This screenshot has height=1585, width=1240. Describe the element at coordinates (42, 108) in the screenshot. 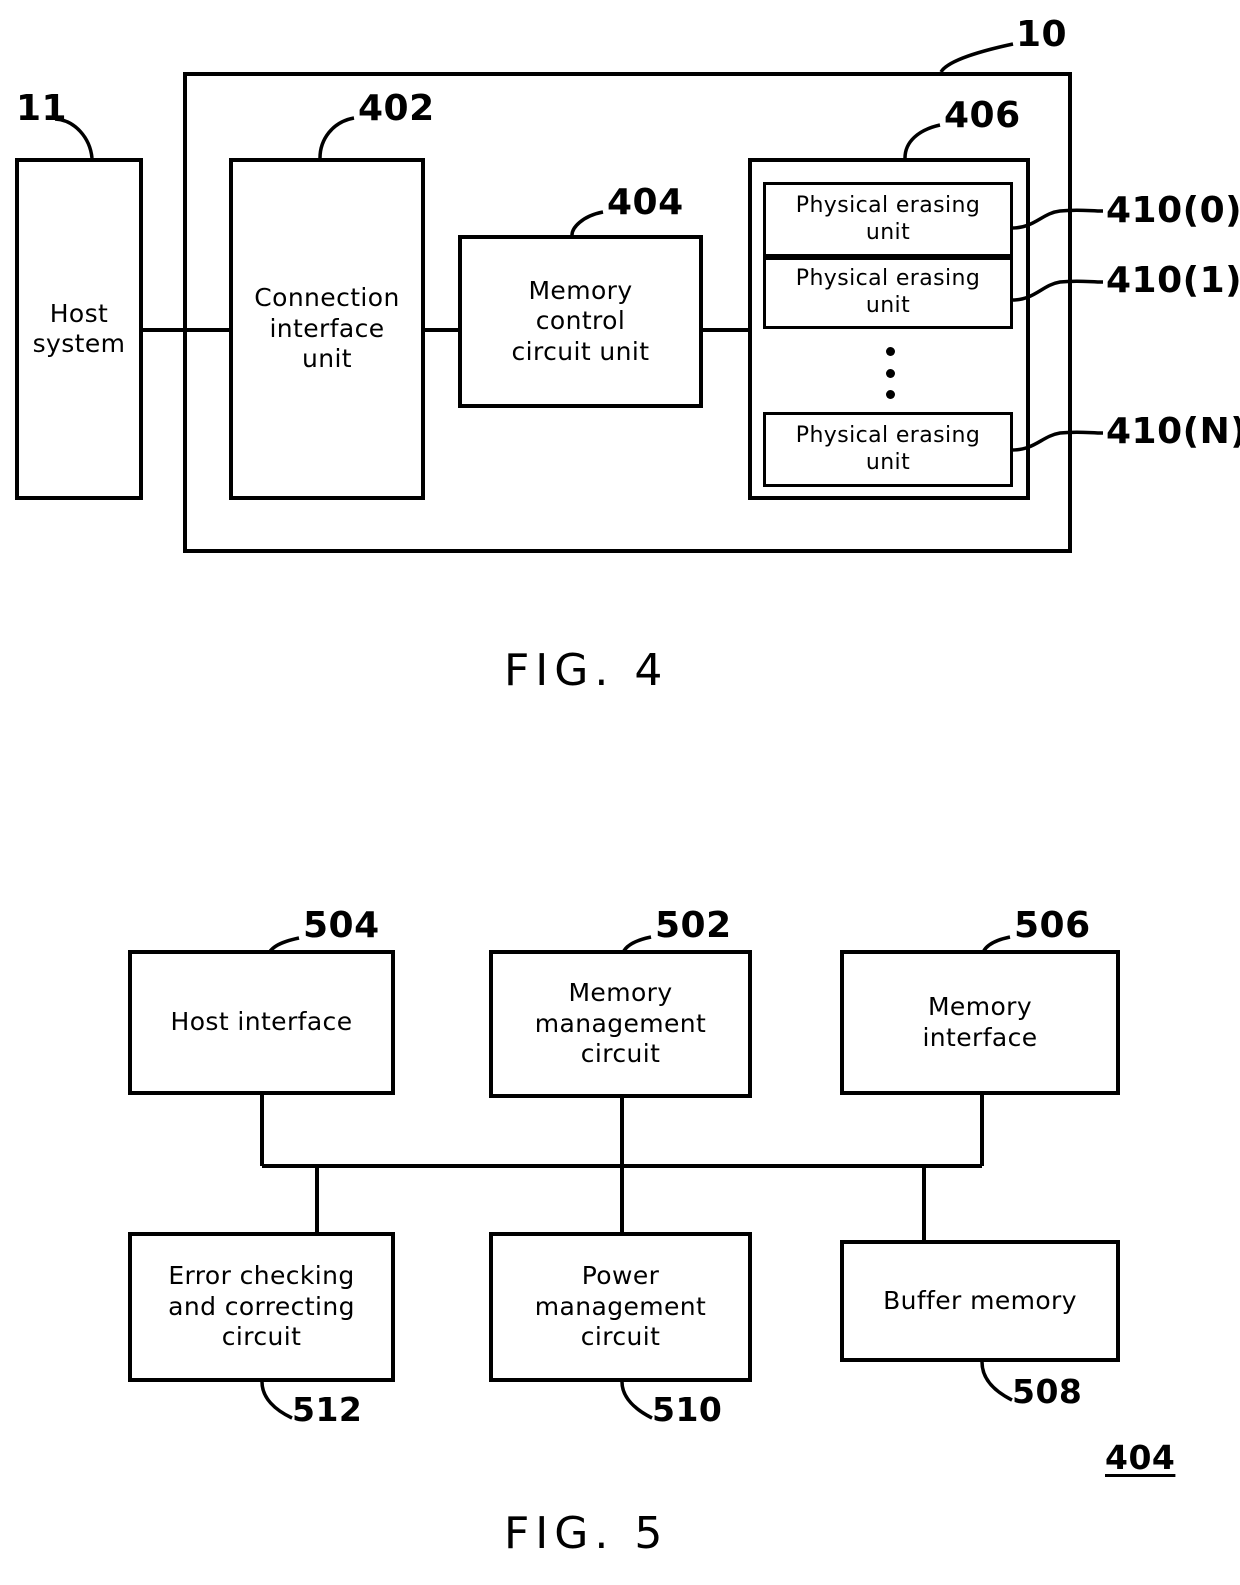

I see `ref-label-11: 11` at that location.